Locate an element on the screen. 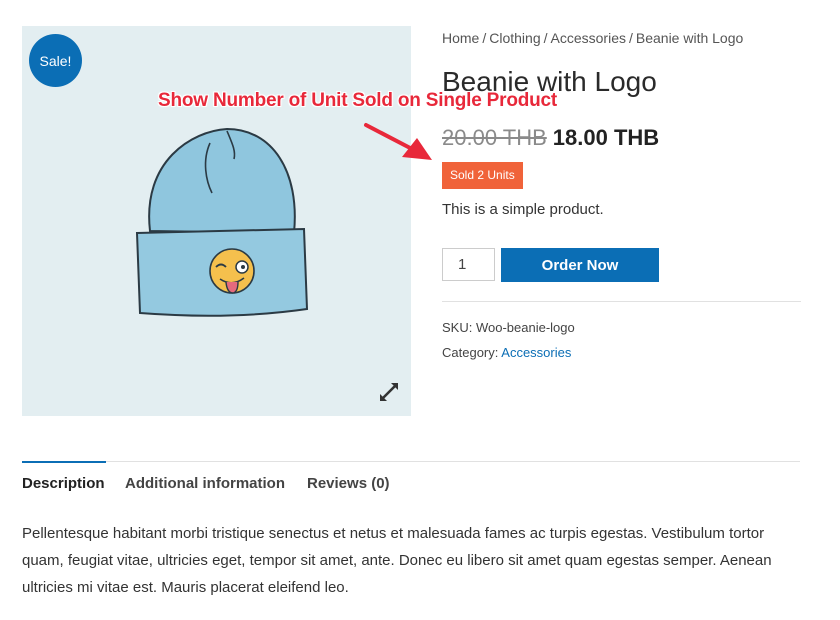 The height and width of the screenshot is (620, 840). quantity-input is located at coordinates (468, 264).